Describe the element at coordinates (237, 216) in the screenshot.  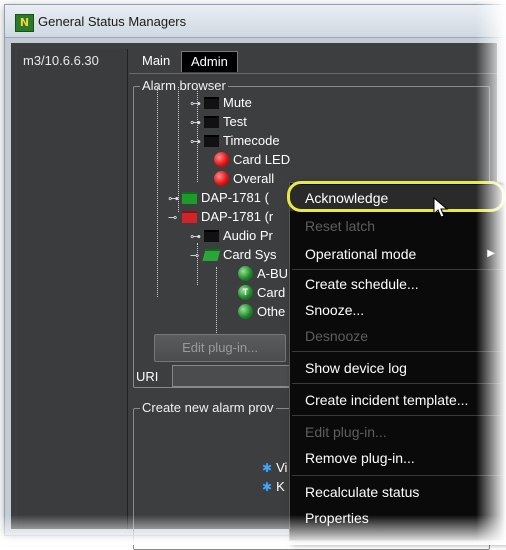
I see `tree-item-label: DAP-1781 (r` at that location.